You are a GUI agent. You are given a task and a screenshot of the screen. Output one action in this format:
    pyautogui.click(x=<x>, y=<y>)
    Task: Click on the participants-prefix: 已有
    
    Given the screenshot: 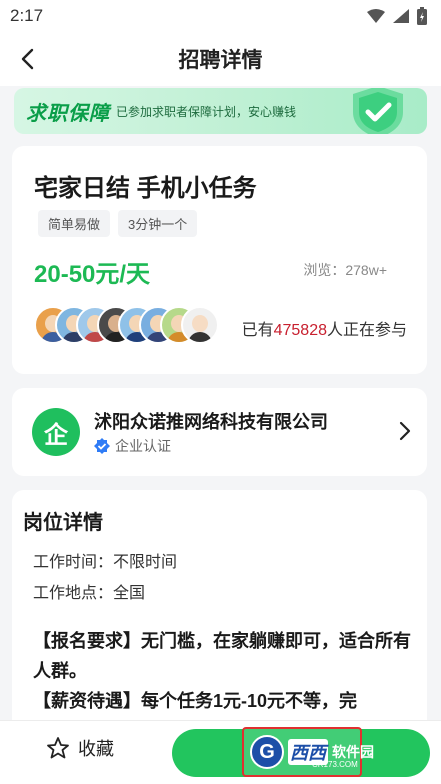 What is the action you would take?
    pyautogui.click(x=257, y=330)
    